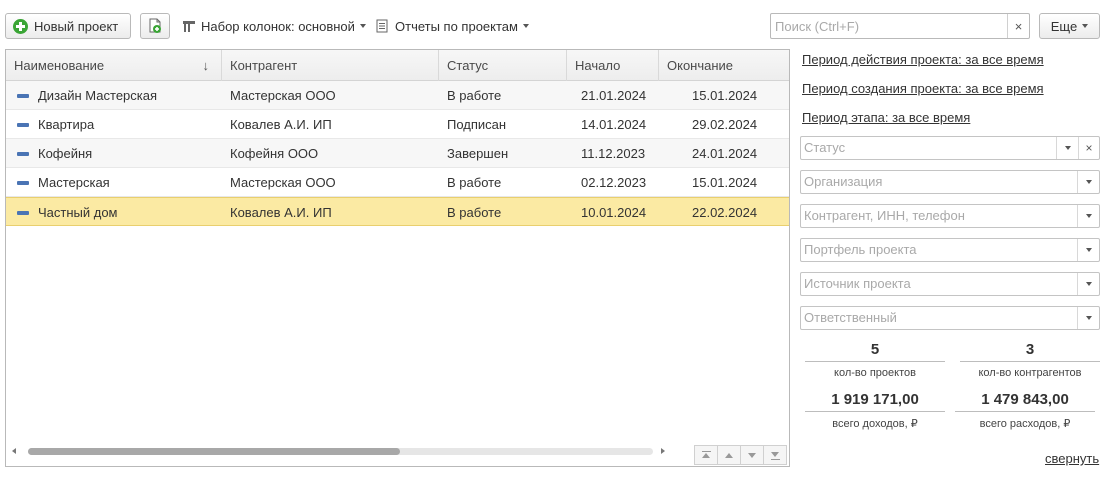  What do you see at coordinates (614, 182) in the screenshot?
I see `cell-start: 02.12.2023` at bounding box center [614, 182].